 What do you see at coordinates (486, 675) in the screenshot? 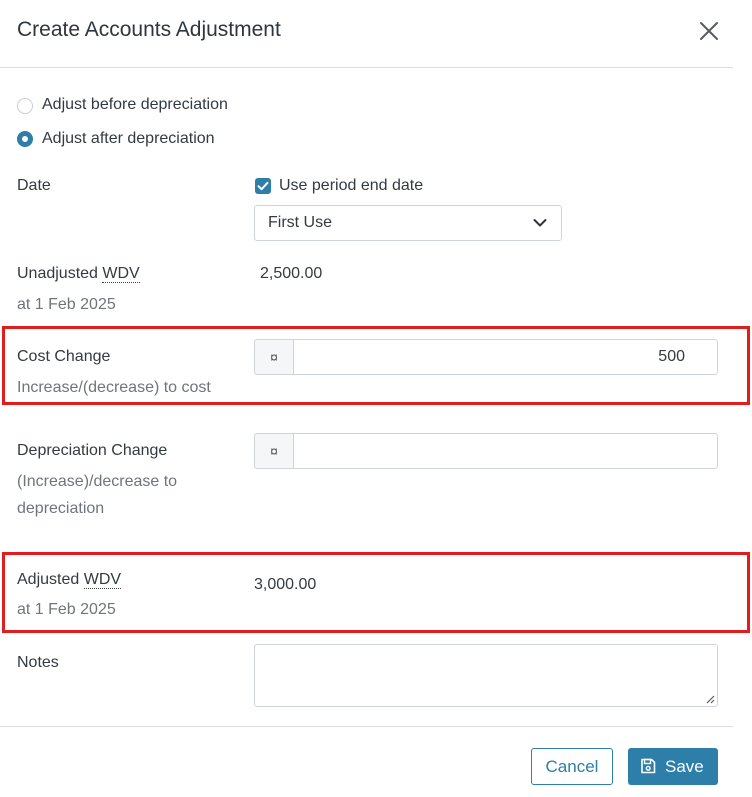
I see `notes-textarea` at bounding box center [486, 675].